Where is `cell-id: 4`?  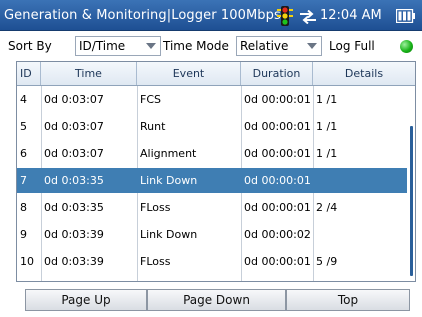 cell-id: 4 is located at coordinates (23, 99).